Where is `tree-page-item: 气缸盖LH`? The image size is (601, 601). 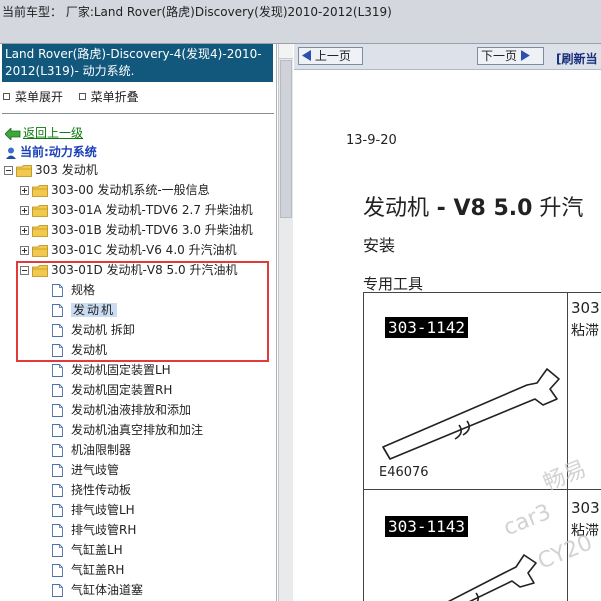
tree-page-item: 气缸盖LH is located at coordinates (87, 550).